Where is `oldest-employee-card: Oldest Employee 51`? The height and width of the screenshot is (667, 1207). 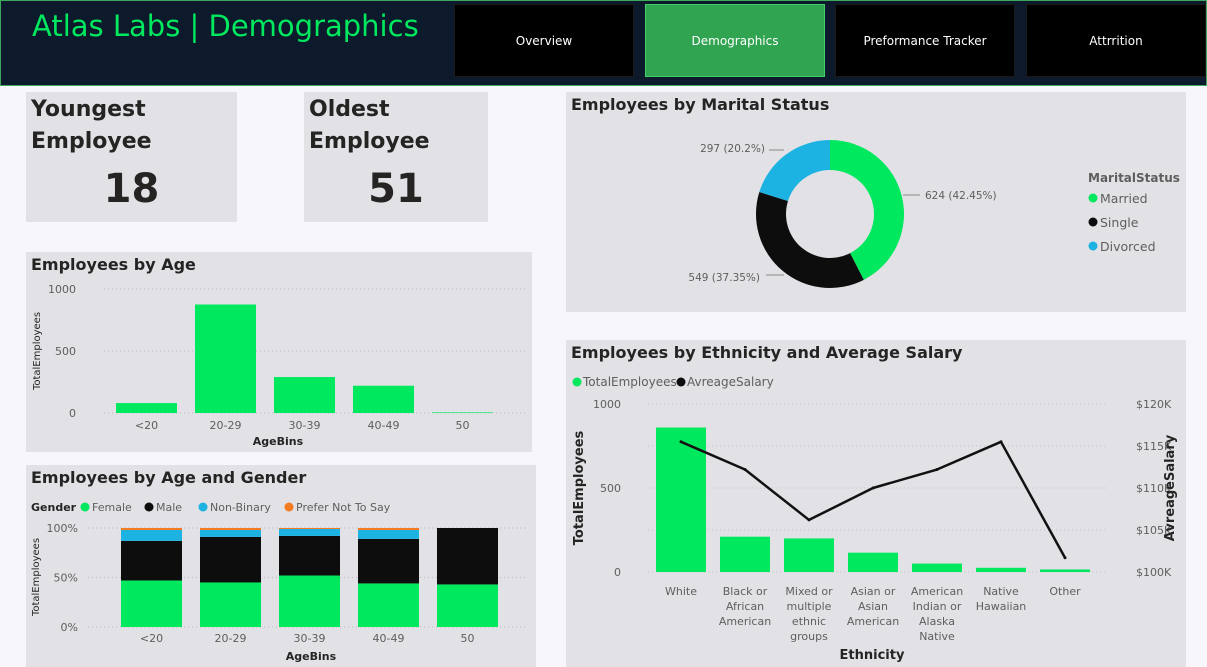
oldest-employee-card: Oldest Employee 51 is located at coordinates (396, 157).